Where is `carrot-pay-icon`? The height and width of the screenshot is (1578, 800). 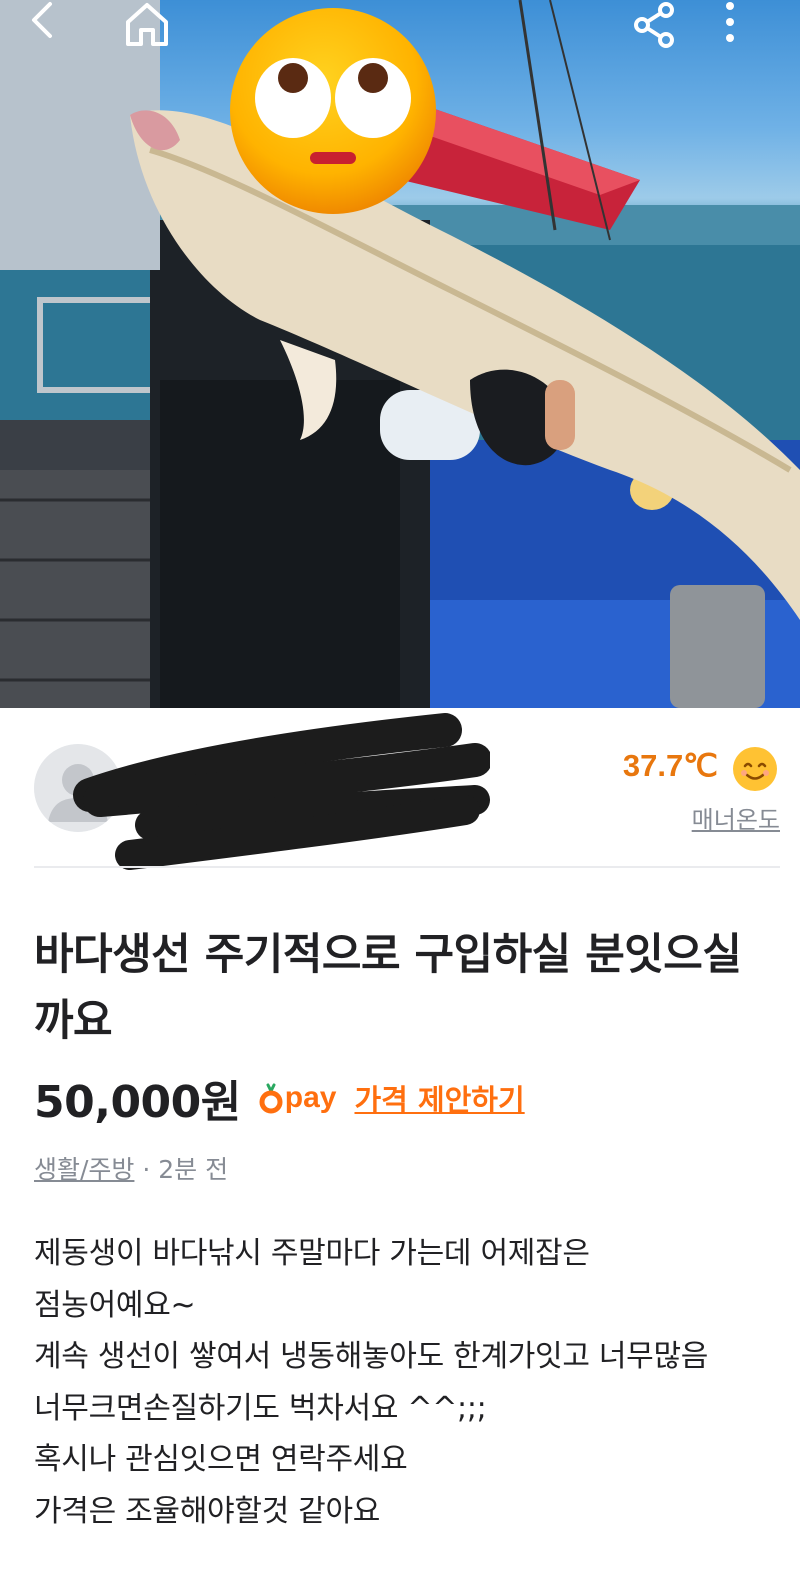 carrot-pay-icon is located at coordinates (271, 1098).